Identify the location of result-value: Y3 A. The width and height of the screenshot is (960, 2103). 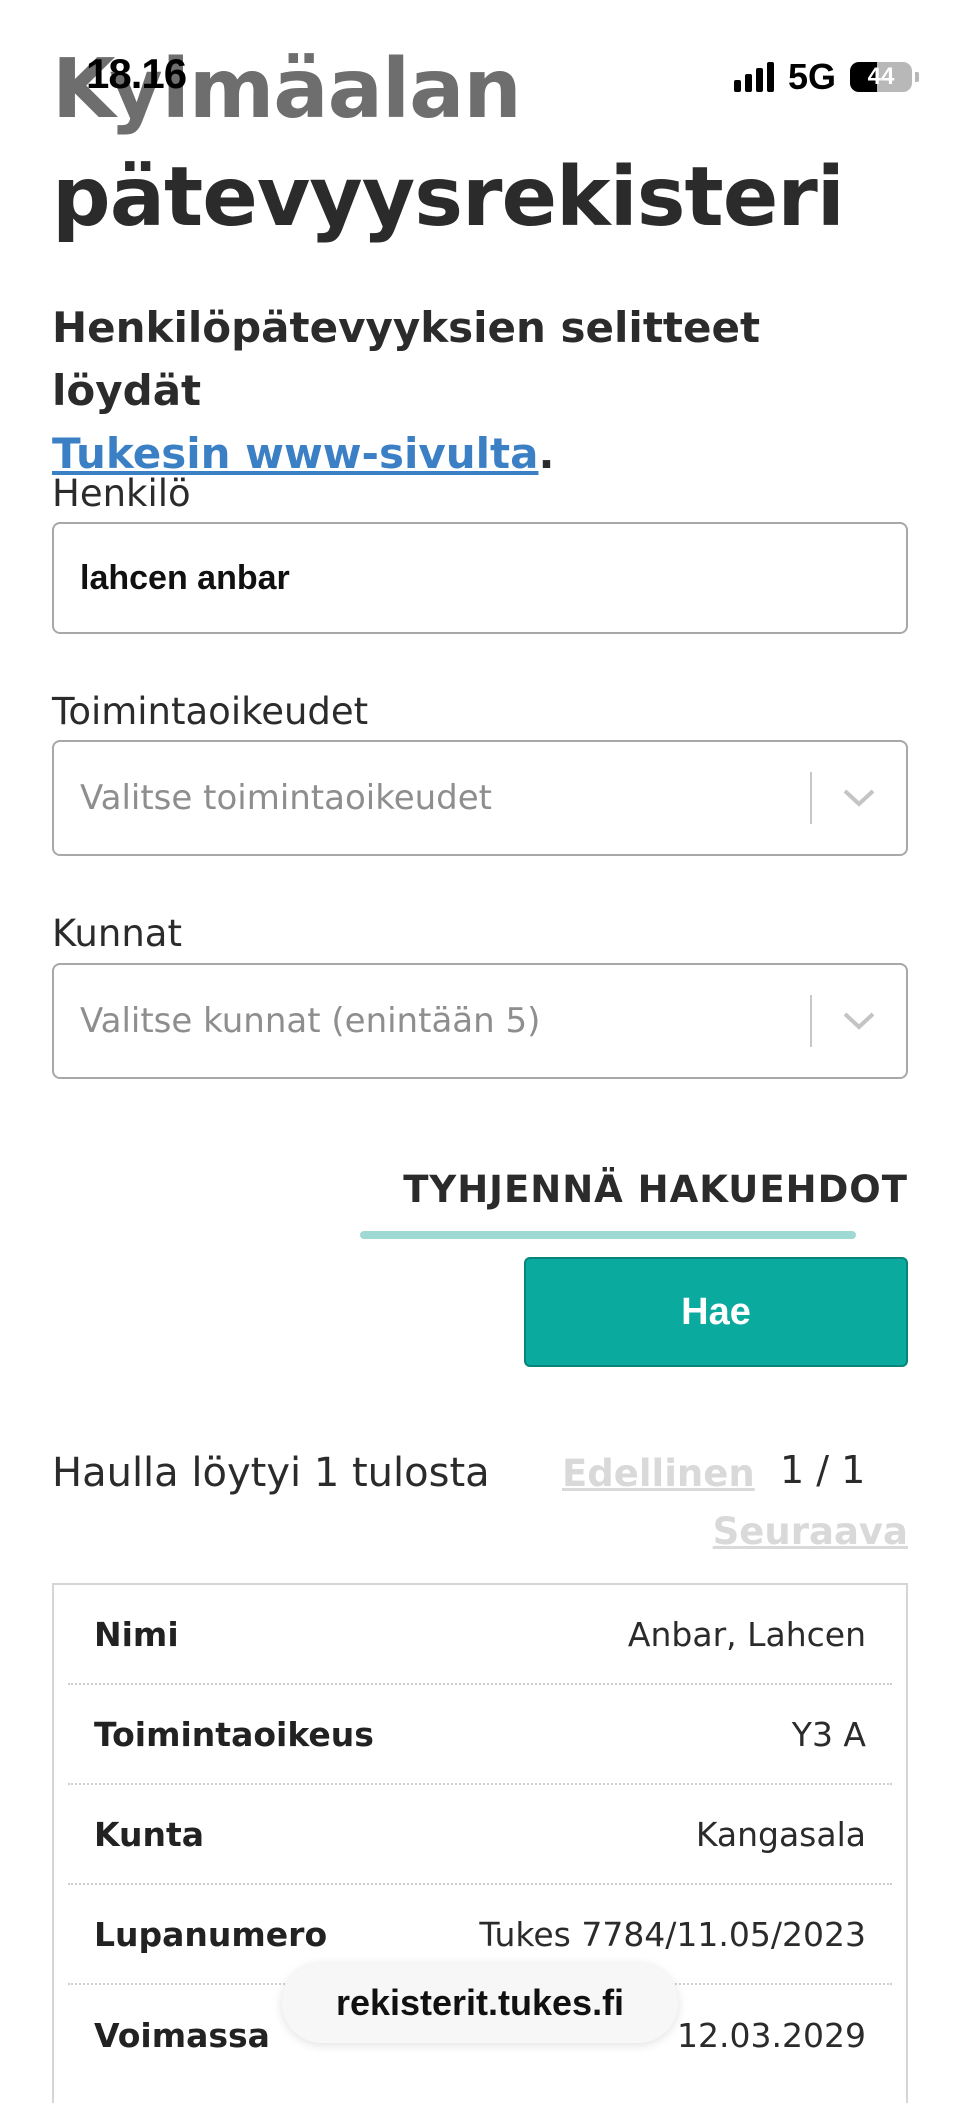
(828, 1734).